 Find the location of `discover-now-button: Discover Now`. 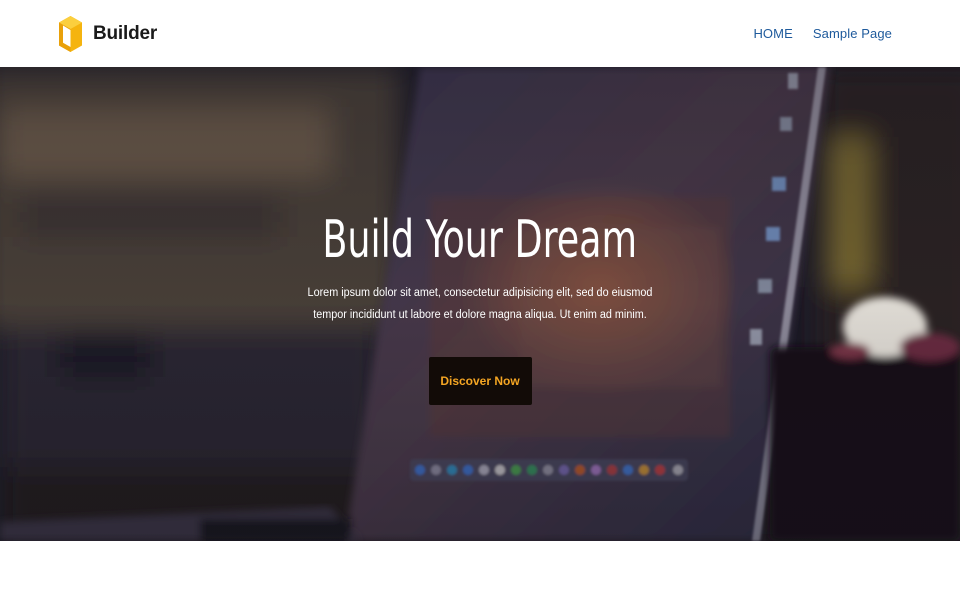

discover-now-button: Discover Now is located at coordinates (480, 381).